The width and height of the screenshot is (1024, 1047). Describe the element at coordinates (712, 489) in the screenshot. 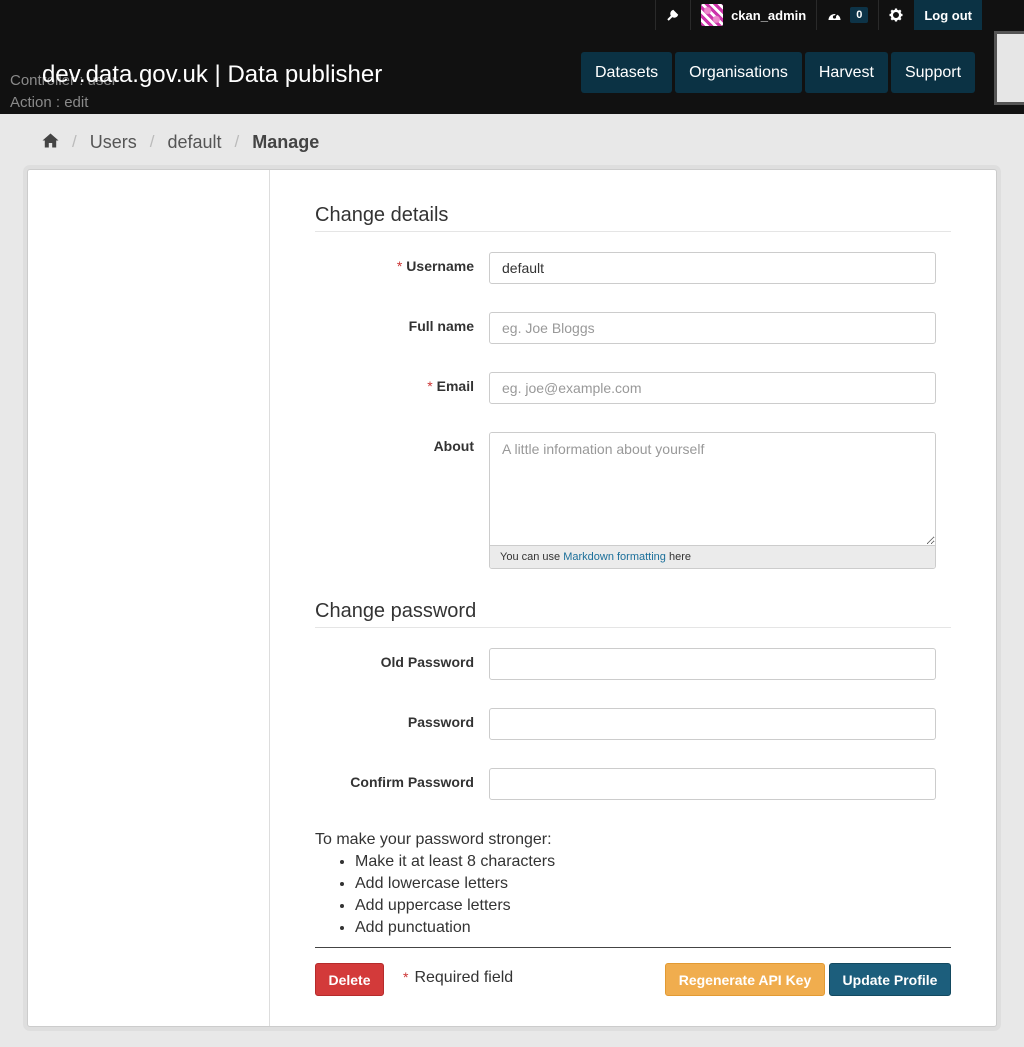

I see `about-textarea` at that location.